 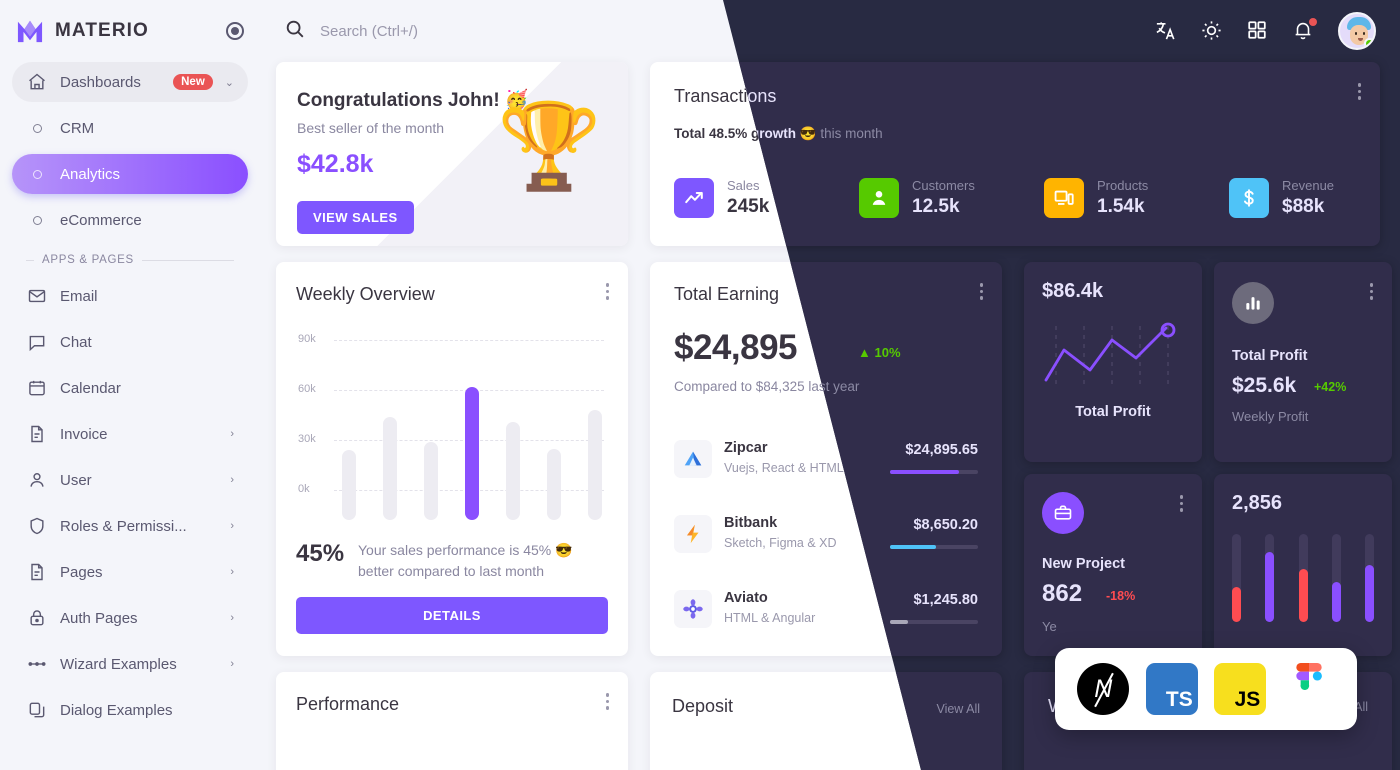 I want to click on earning-amount: $24,895, so click(x=736, y=347).